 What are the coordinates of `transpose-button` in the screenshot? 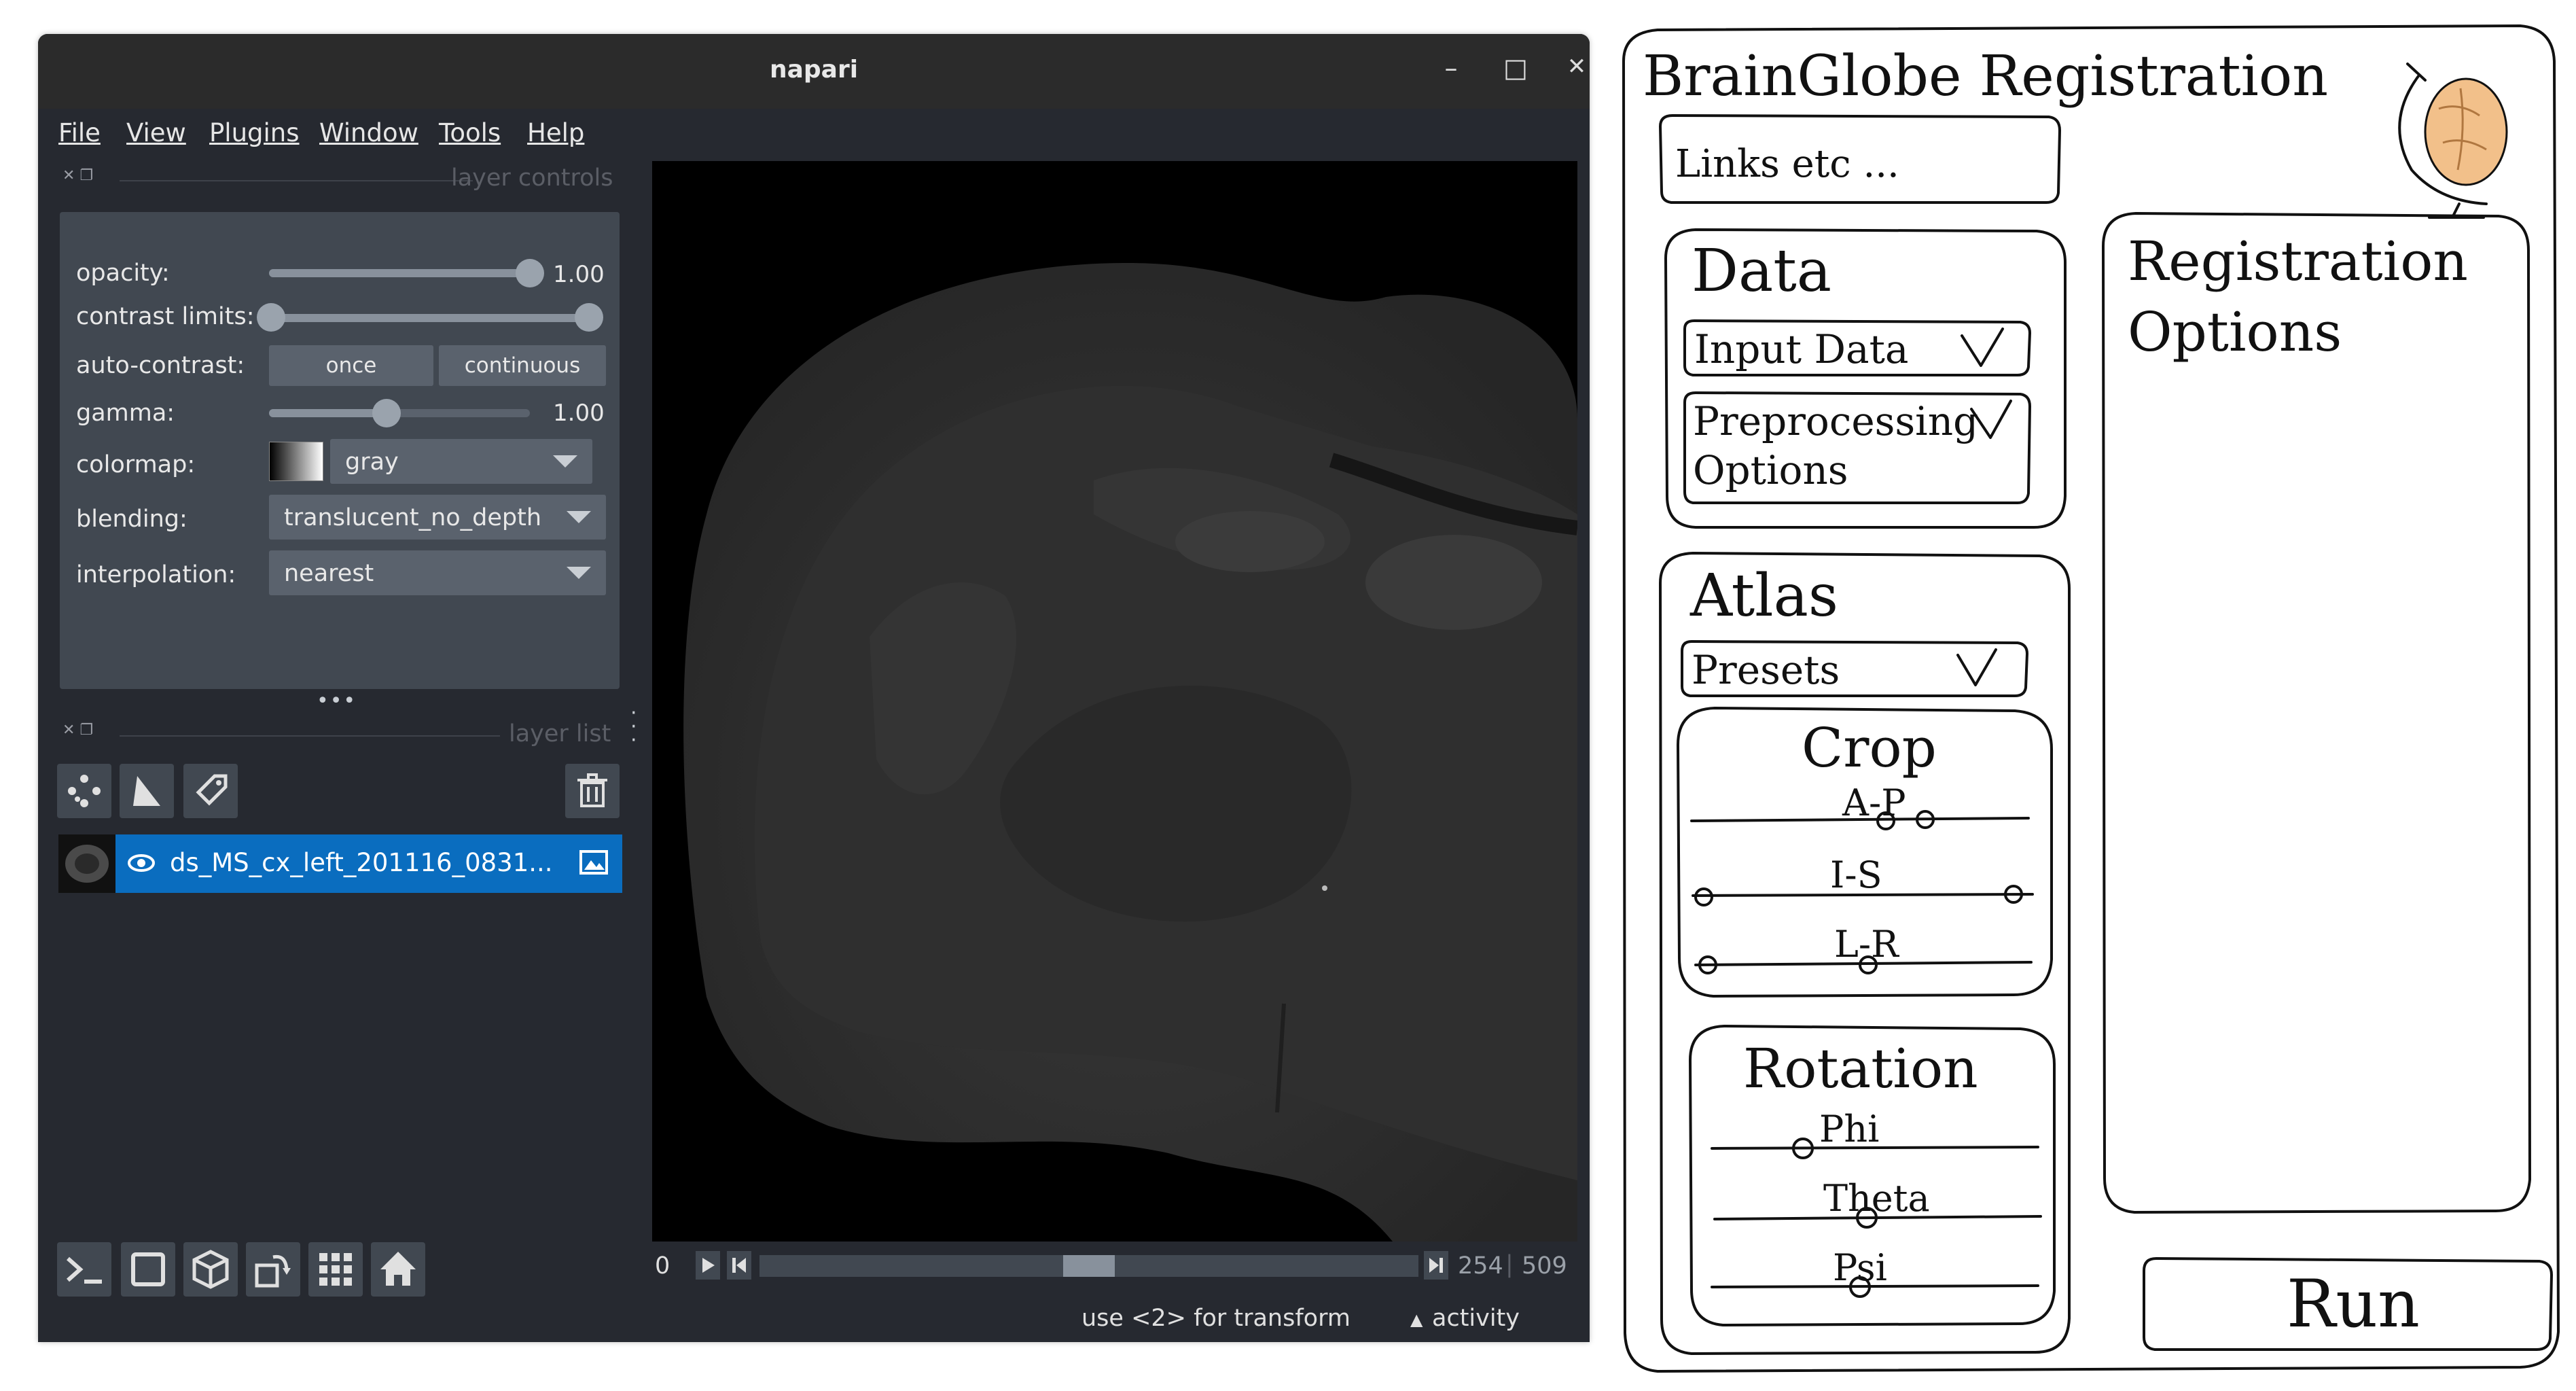 It's located at (273, 1269).